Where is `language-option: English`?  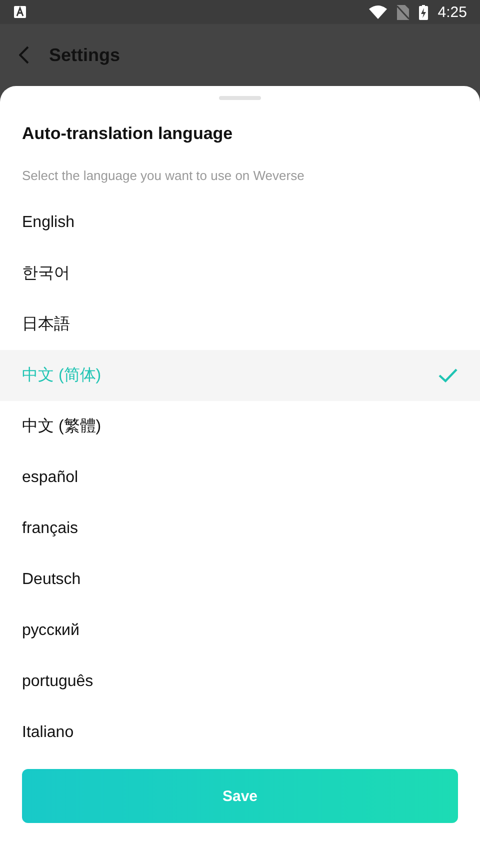
language-option: English is located at coordinates (240, 222).